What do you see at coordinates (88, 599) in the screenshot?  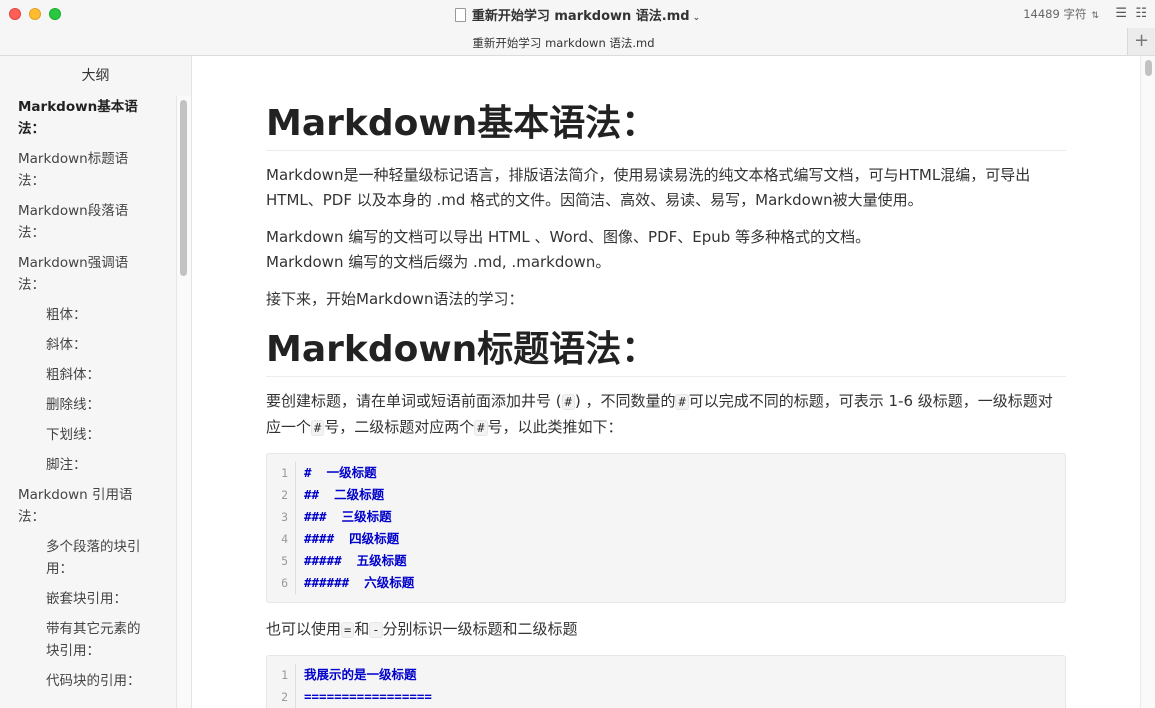 I see `outline-item: 嵌套块引用：` at bounding box center [88, 599].